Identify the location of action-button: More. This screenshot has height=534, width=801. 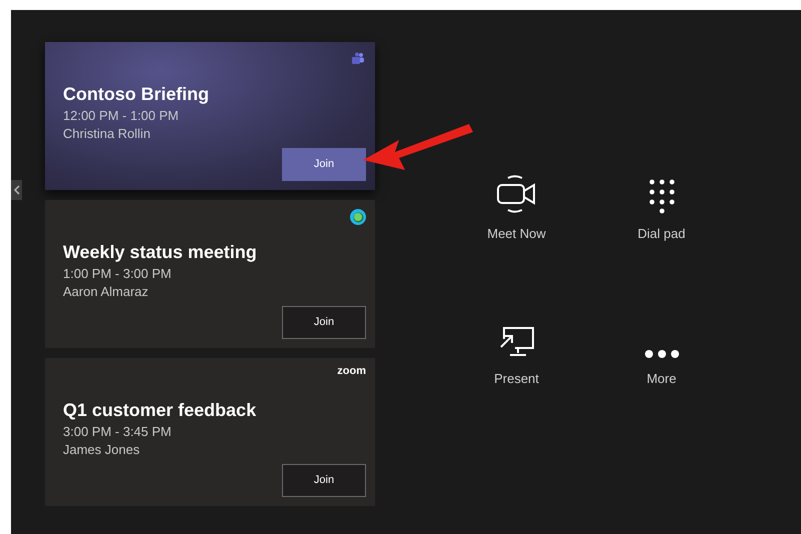
(661, 355).